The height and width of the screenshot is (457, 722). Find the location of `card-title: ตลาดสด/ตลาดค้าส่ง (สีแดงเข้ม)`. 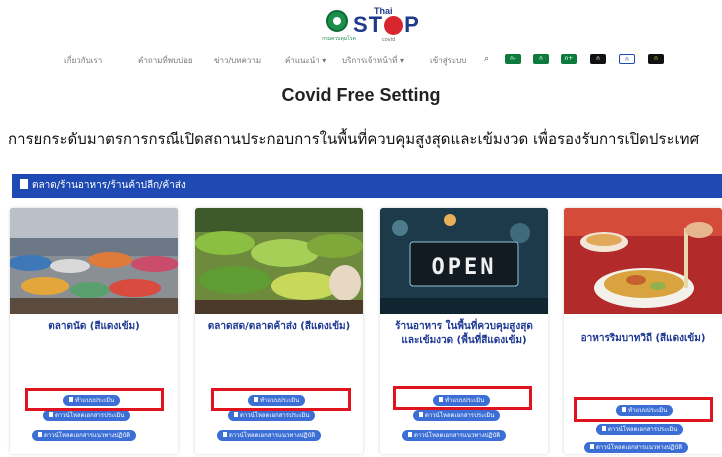

card-title: ตลาดสด/ตลาดค้าส่ง (สีแดงเข้ม) is located at coordinates (279, 326).